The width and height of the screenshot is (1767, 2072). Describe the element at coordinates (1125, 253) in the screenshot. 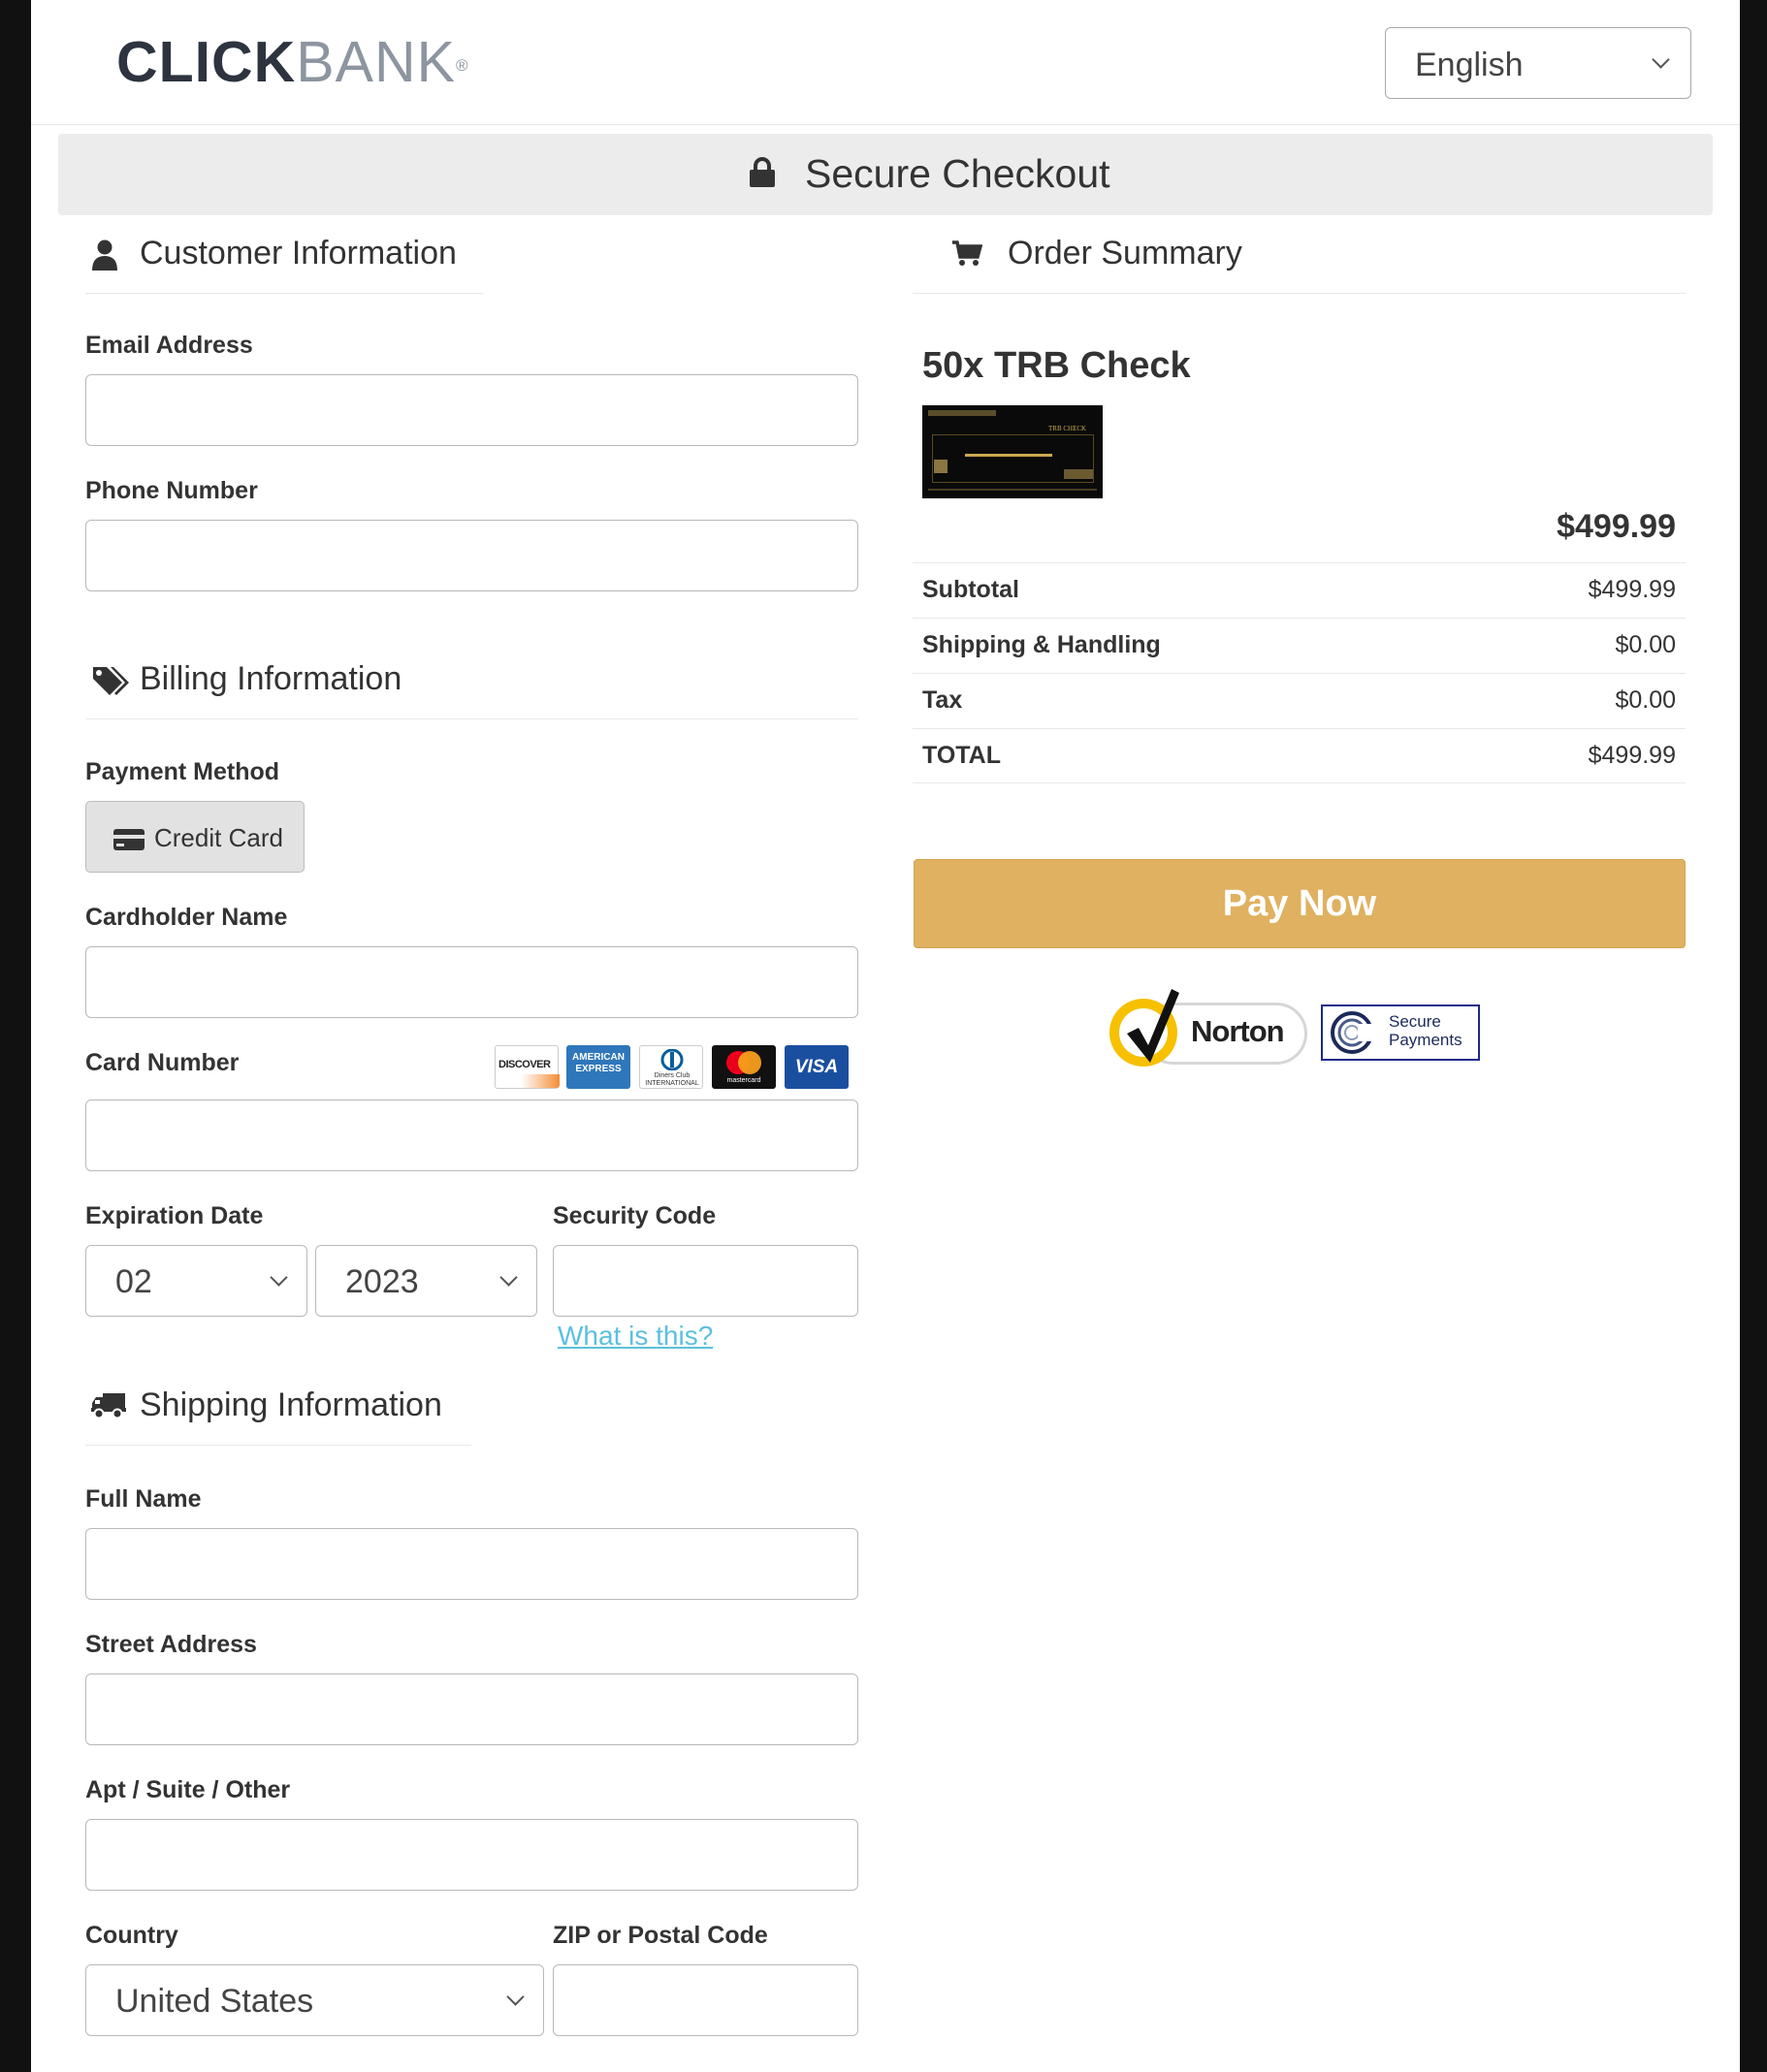

I see `order-summary-label: Order Summary` at that location.